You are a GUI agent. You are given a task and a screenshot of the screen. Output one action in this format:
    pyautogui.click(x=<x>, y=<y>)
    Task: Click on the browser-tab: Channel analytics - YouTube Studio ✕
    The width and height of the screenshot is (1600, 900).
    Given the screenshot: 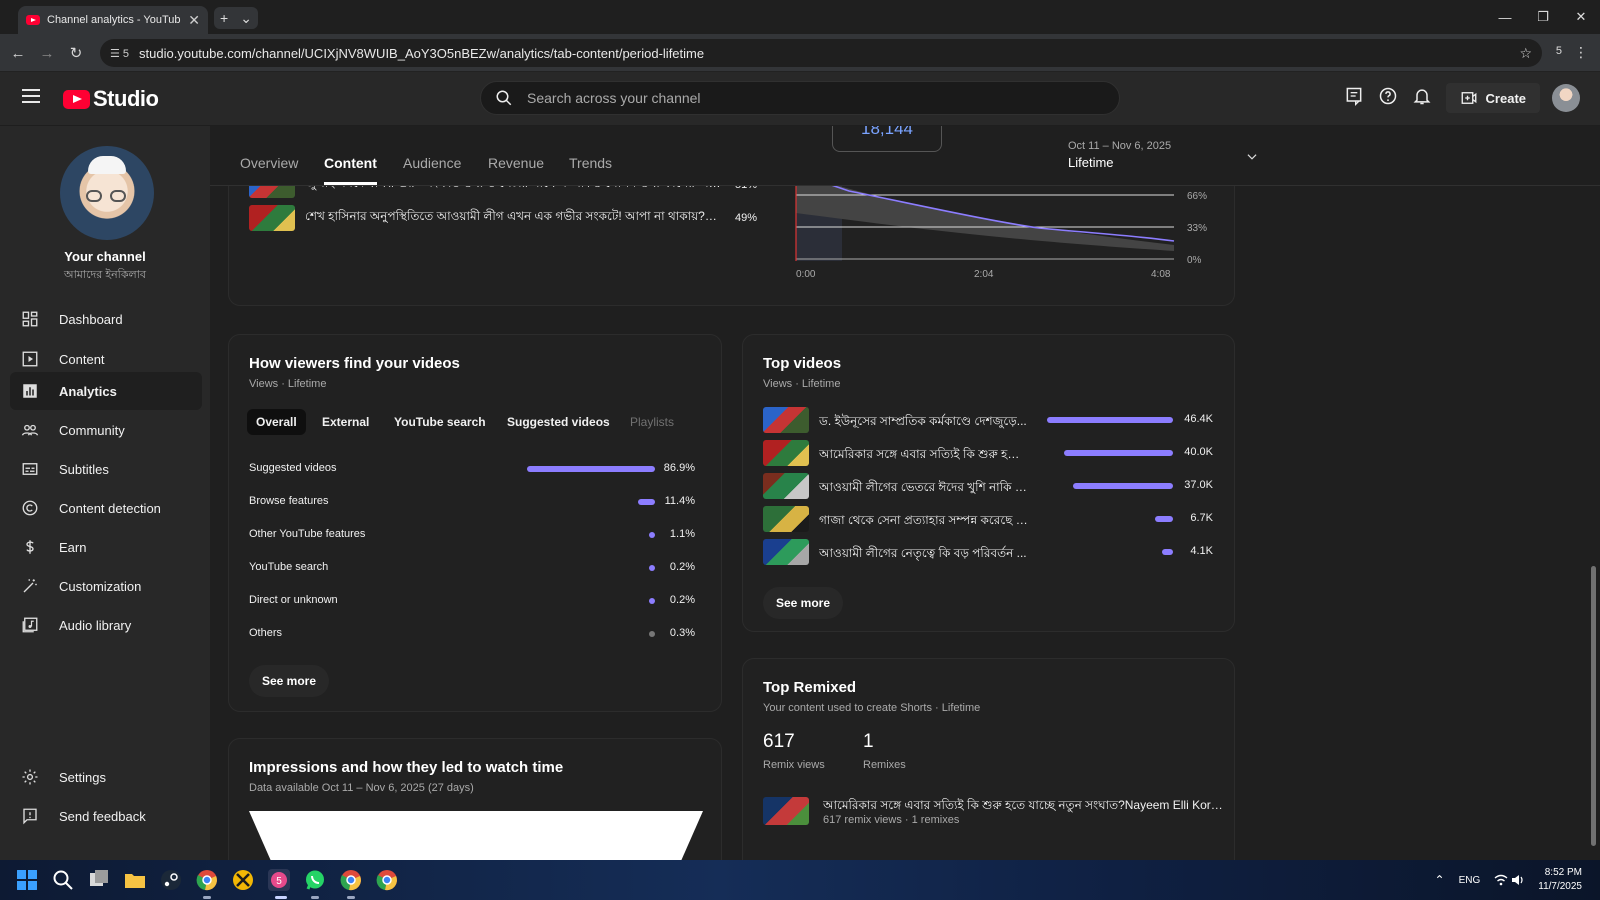 What is the action you would take?
    pyautogui.click(x=113, y=20)
    